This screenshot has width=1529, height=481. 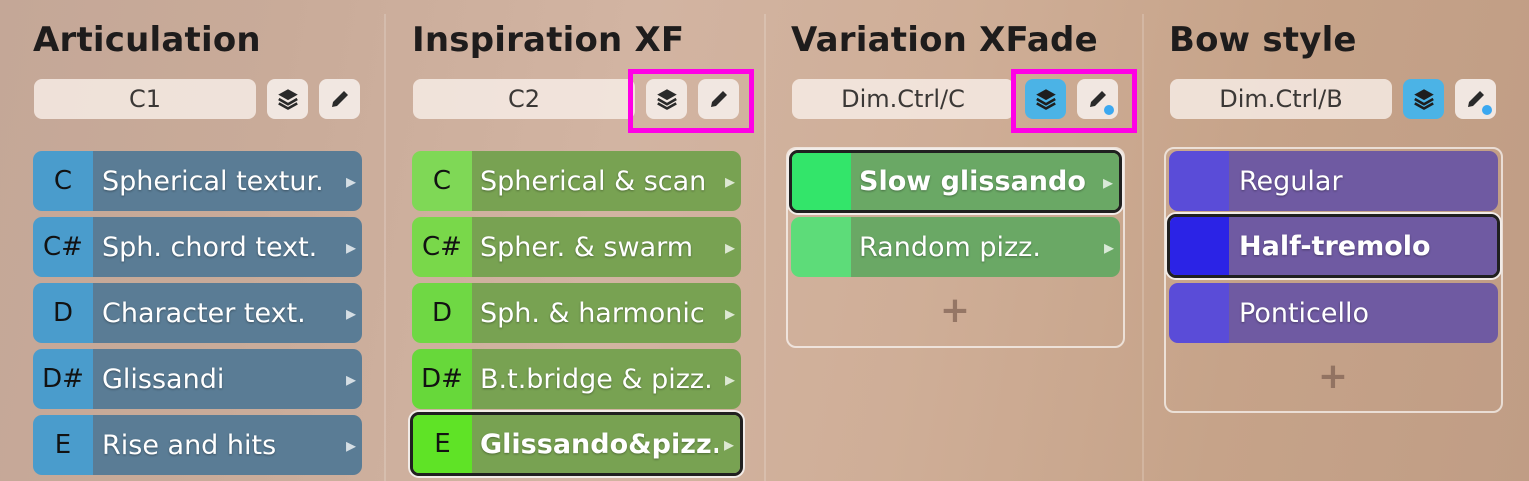 I want to click on edit-button-inspiration, so click(x=718, y=99).